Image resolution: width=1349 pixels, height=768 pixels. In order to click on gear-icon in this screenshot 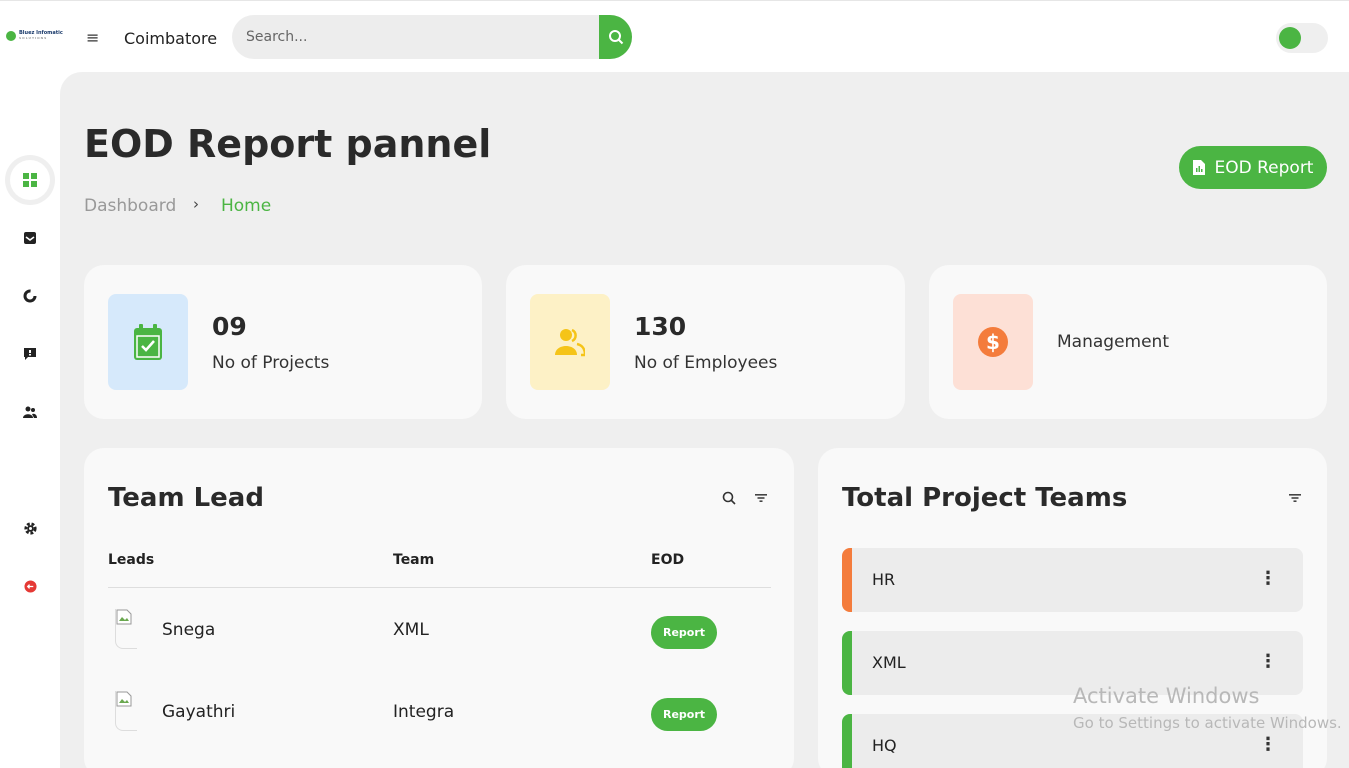, I will do `click(30, 528)`.